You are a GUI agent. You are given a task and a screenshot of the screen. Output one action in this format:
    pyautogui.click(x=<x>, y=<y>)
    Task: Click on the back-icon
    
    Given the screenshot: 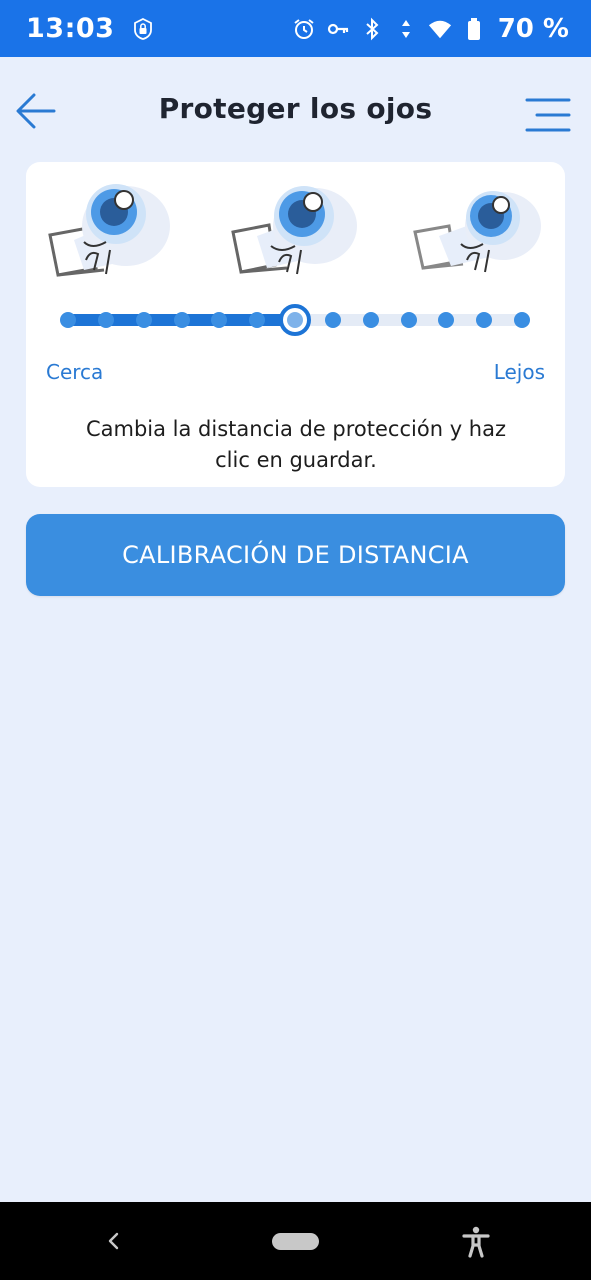 What is the action you would take?
    pyautogui.click(x=113, y=1241)
    